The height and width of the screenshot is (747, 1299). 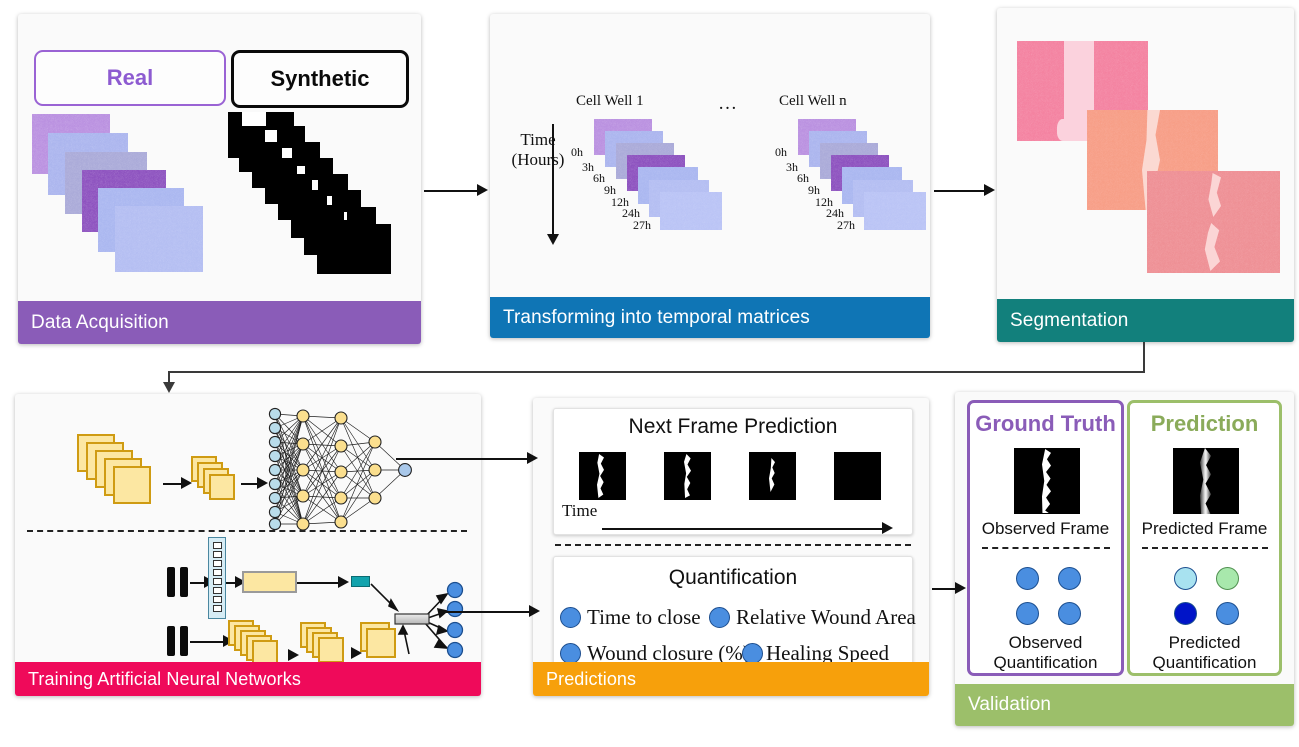 I want to click on training-input-stack-large, so click(x=122, y=471).